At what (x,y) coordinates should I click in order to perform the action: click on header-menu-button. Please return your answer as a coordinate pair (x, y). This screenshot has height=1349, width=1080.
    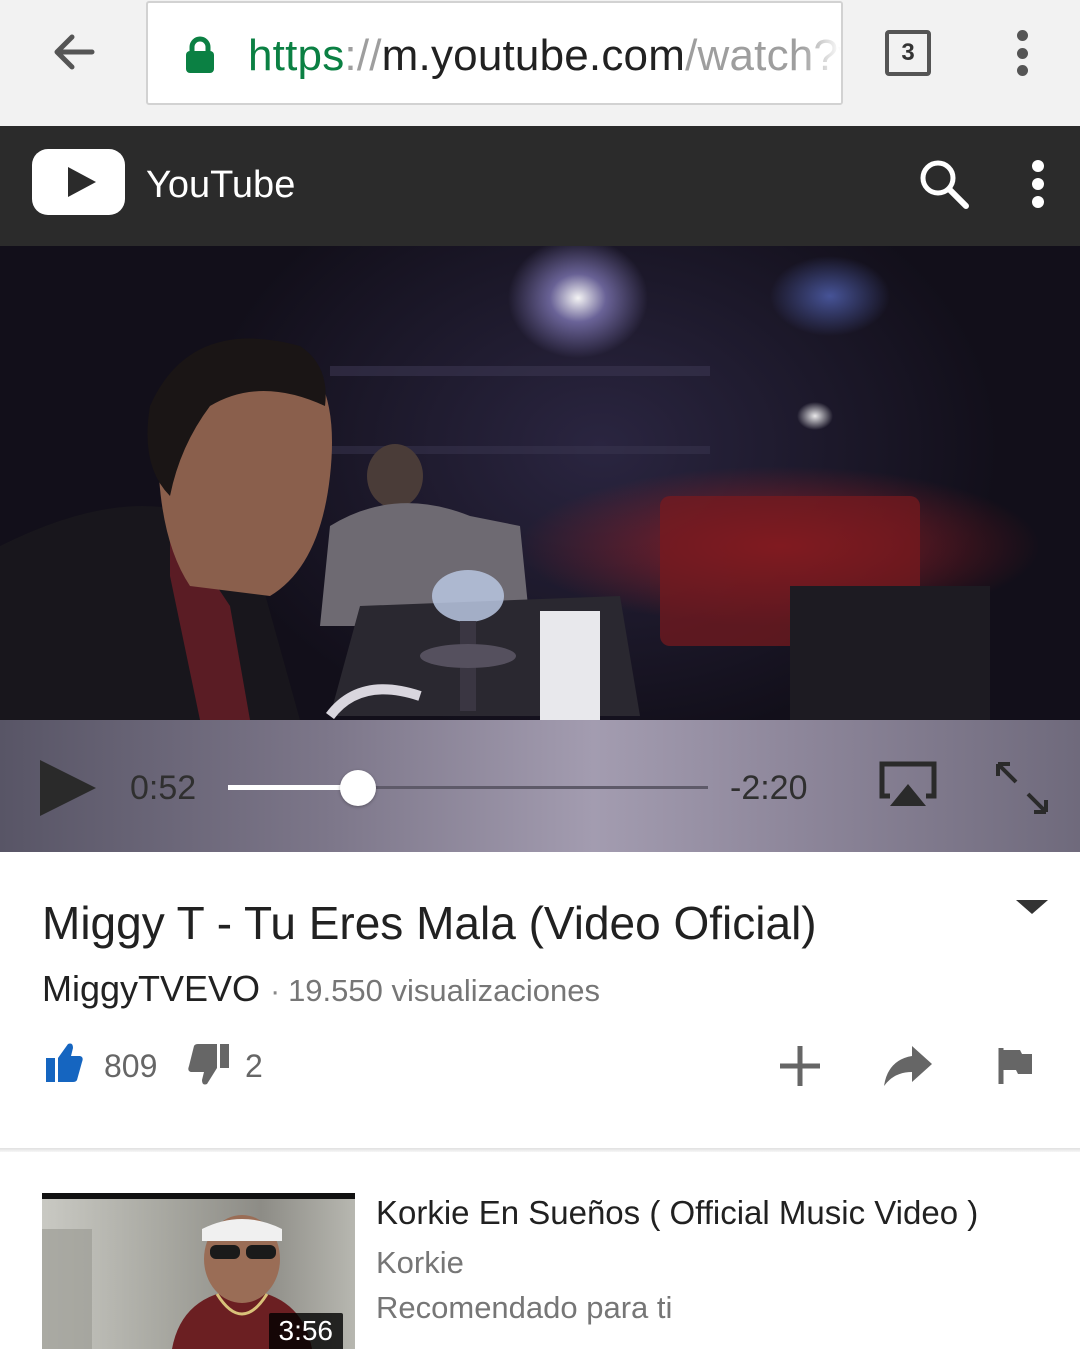
    Looking at the image, I should click on (1038, 184).